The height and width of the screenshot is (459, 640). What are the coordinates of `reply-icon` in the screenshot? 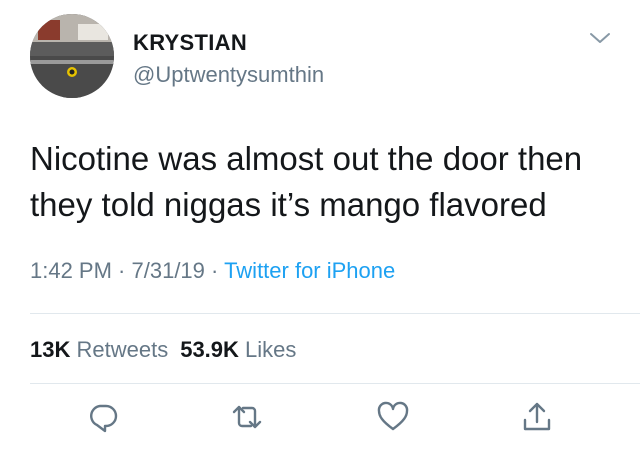 It's located at (104, 418).